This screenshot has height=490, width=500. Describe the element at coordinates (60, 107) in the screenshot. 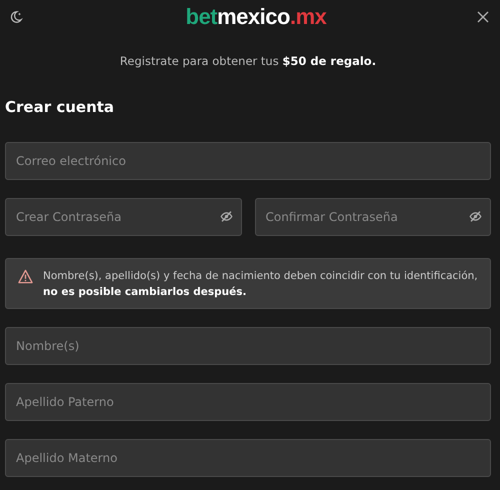

I see `form-heading: Crear cuenta` at that location.